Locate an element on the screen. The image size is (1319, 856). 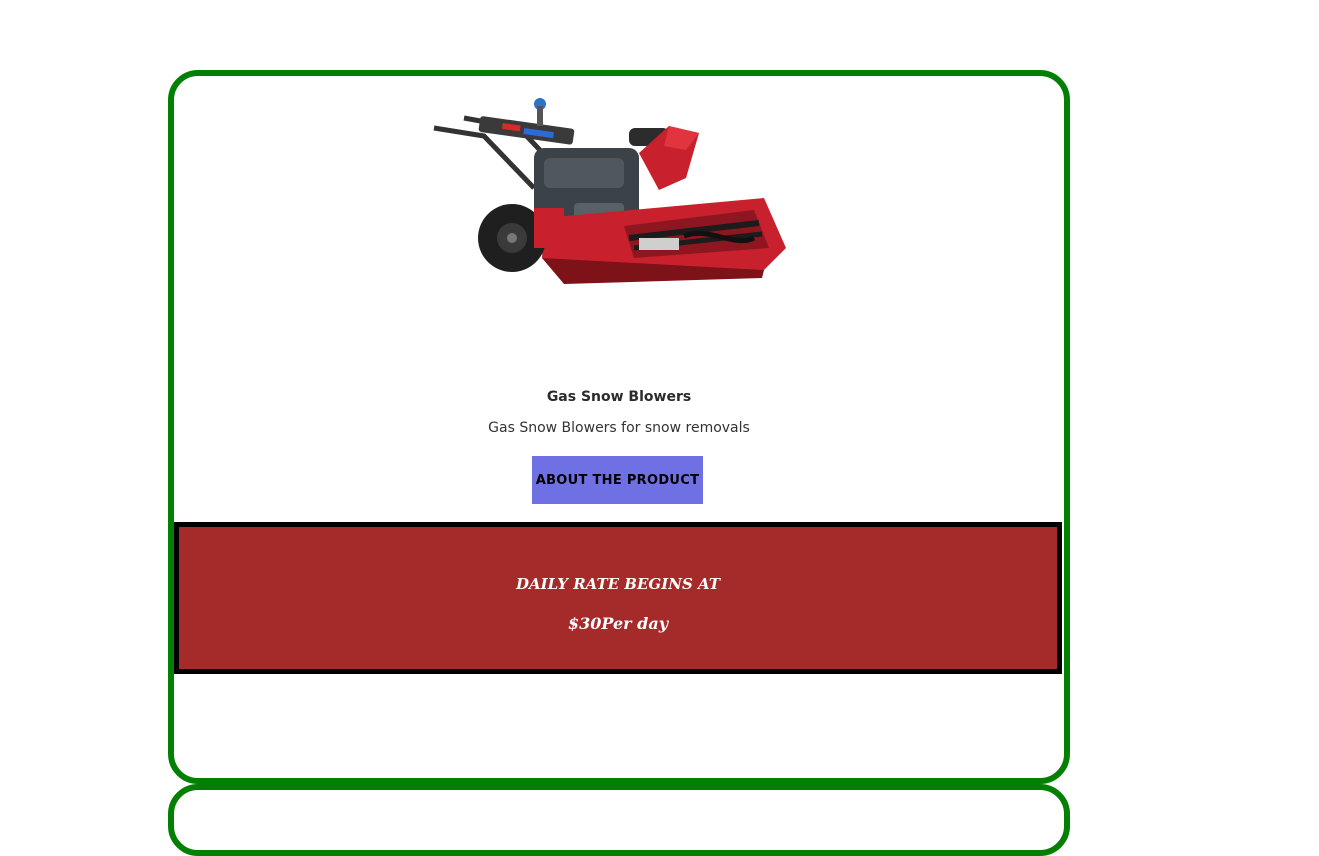
product-image is located at coordinates (609, 191).